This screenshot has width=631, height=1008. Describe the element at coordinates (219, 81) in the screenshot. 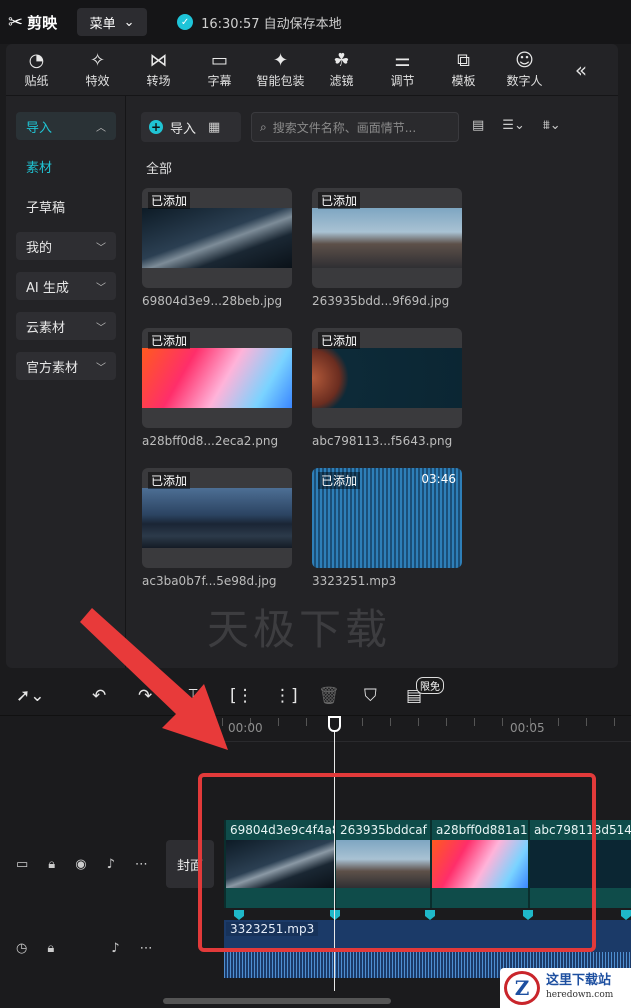

I see `tool-label: 字幕` at that location.